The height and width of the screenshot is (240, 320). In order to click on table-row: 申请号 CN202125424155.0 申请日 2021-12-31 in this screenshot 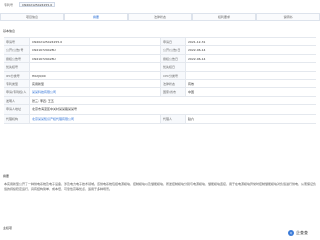, I will do `click(160, 42)`.